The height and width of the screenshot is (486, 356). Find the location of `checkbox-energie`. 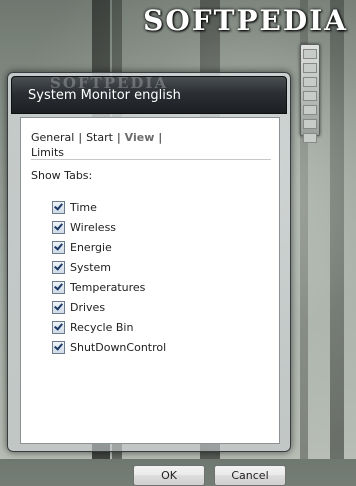

checkbox-energie is located at coordinates (58, 247).